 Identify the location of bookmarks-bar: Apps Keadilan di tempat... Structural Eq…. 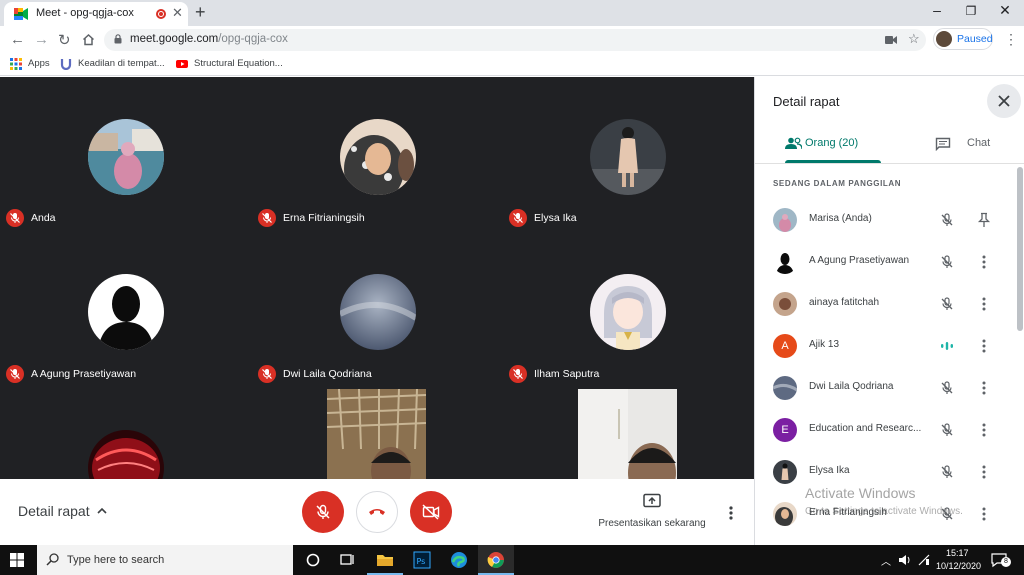
(512, 65).